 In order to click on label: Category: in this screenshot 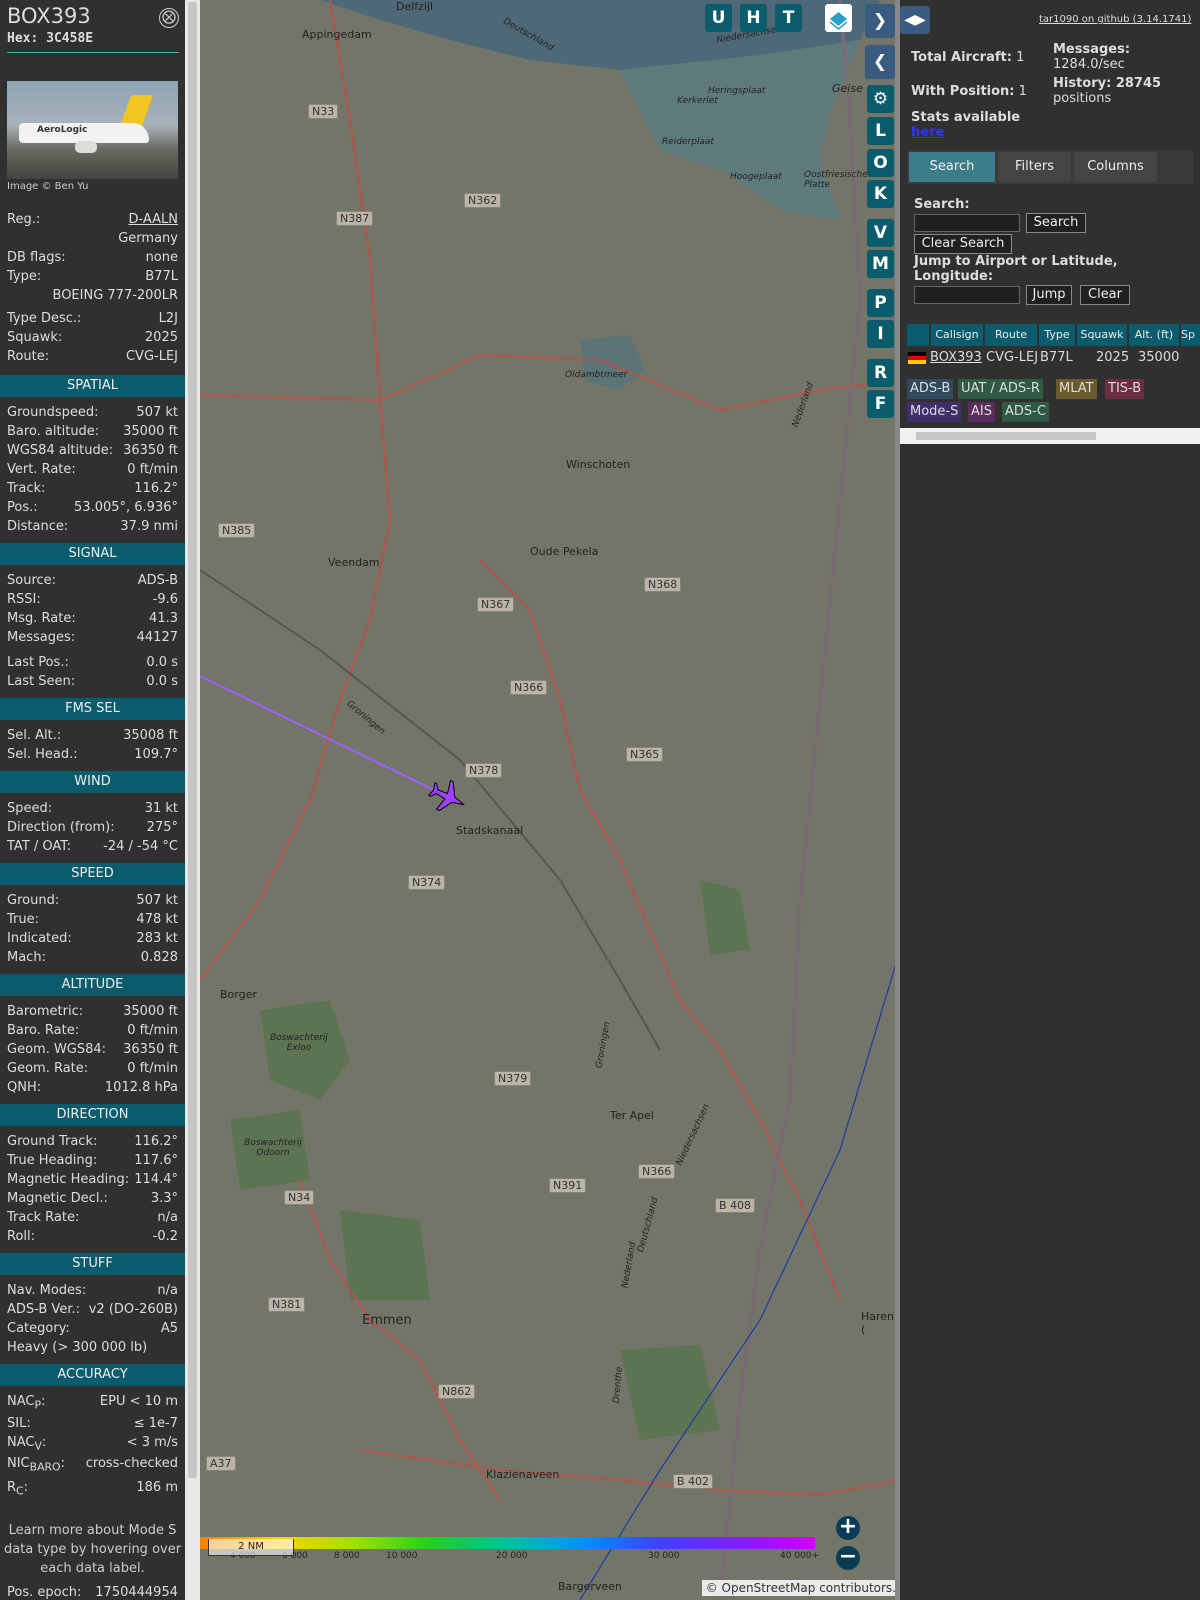, I will do `click(38, 1328)`.